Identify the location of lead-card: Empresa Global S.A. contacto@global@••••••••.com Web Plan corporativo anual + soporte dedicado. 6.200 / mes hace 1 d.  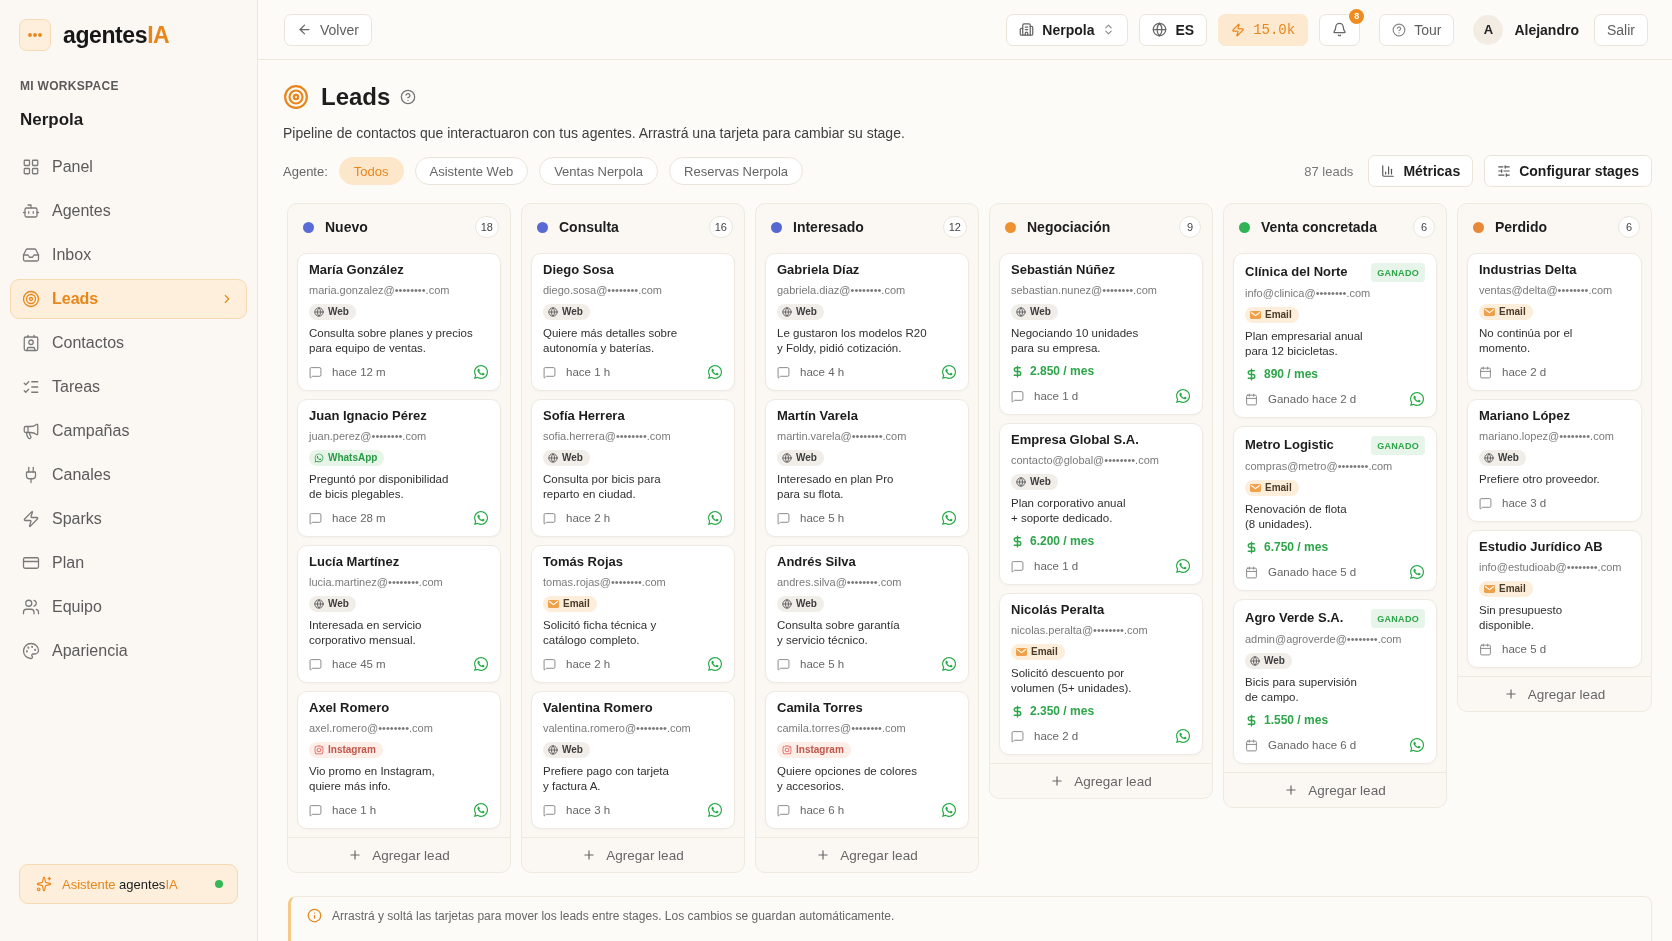
(1101, 504).